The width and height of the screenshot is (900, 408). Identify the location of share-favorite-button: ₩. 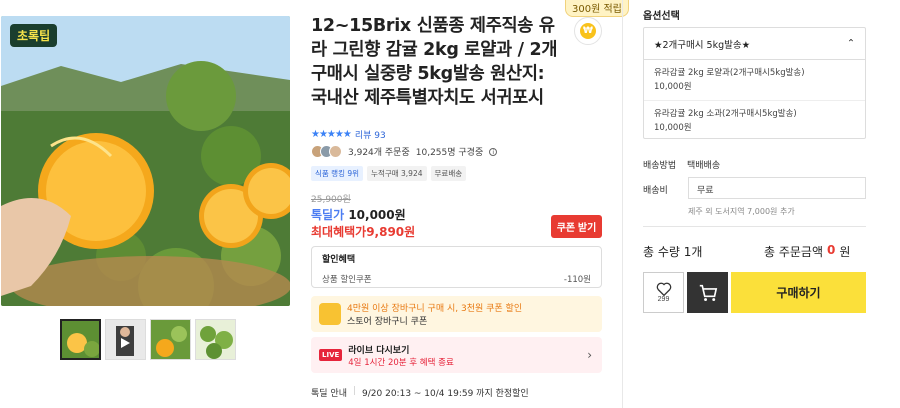
(588, 31).